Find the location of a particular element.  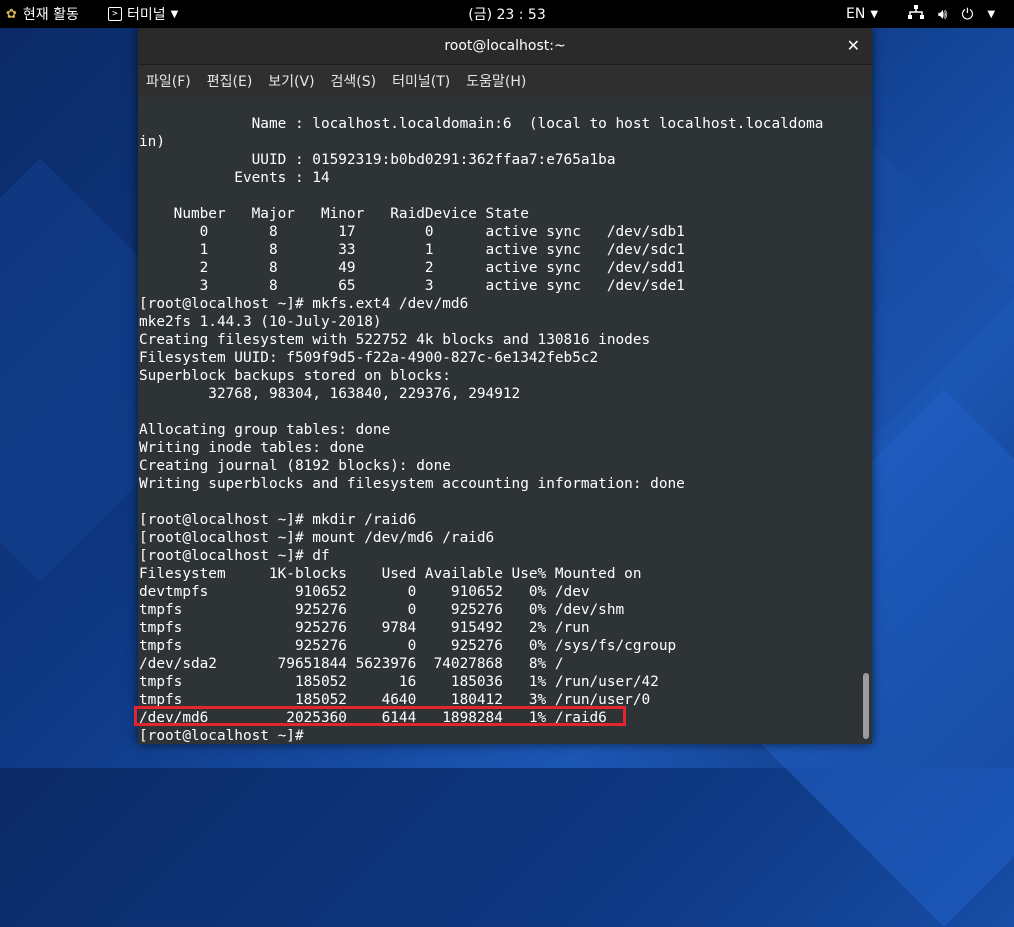

terminal-line: 3 8 65 3 active sync /dev/sde1 is located at coordinates (412, 286).